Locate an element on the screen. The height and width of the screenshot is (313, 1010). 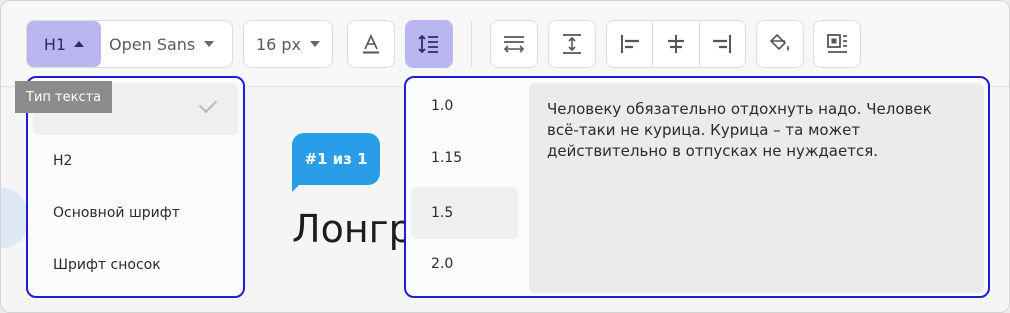
text-style-group: H1 Open Sans is located at coordinates (129, 44).